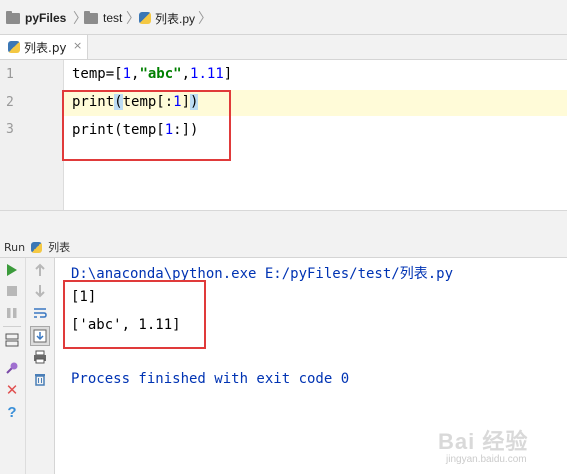 The width and height of the screenshot is (567, 474). What do you see at coordinates (12, 291) in the screenshot?
I see `stop-icon` at bounding box center [12, 291].